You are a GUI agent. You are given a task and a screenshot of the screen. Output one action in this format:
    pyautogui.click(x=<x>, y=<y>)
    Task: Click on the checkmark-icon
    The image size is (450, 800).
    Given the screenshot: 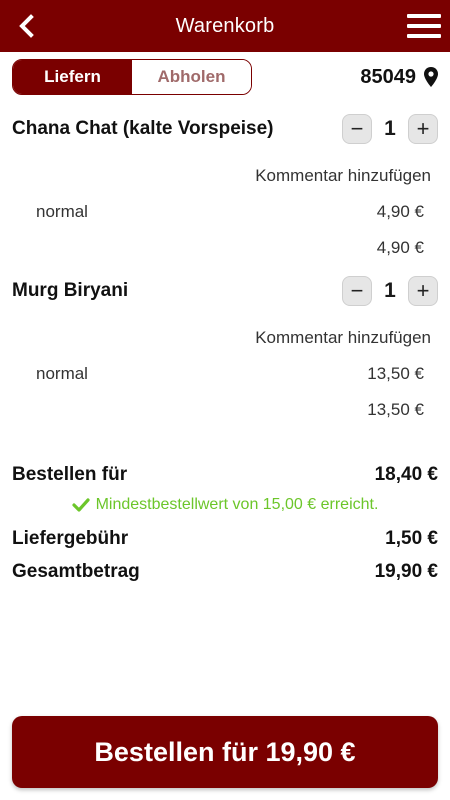 What is the action you would take?
    pyautogui.click(x=80, y=505)
    